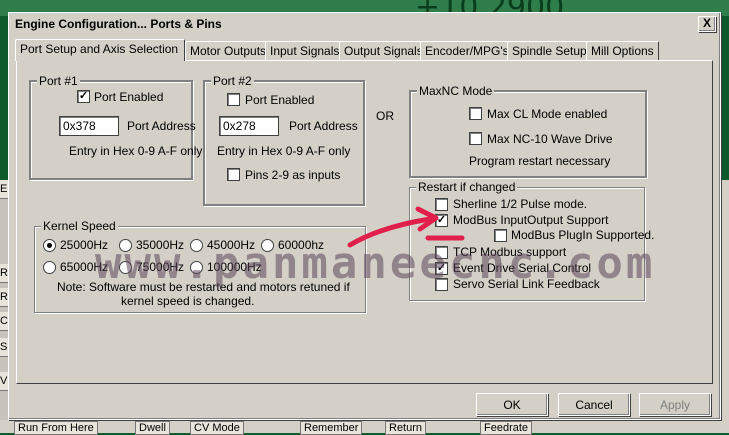  Describe the element at coordinates (675, 404) in the screenshot. I see `apply-button: Apply` at that location.